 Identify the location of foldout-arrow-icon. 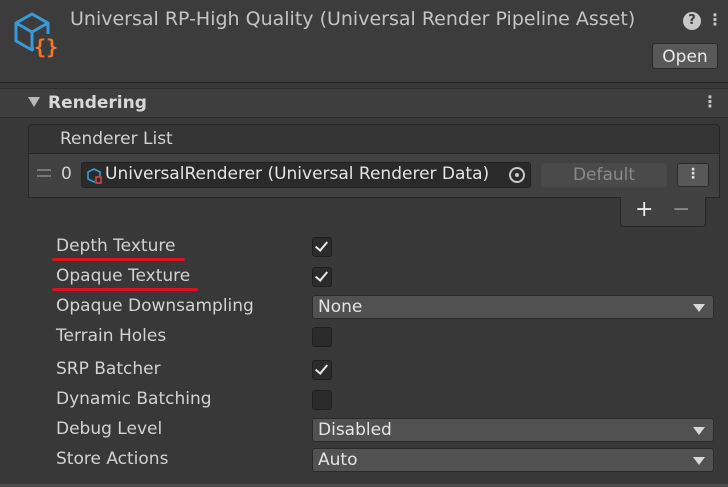
(34, 102).